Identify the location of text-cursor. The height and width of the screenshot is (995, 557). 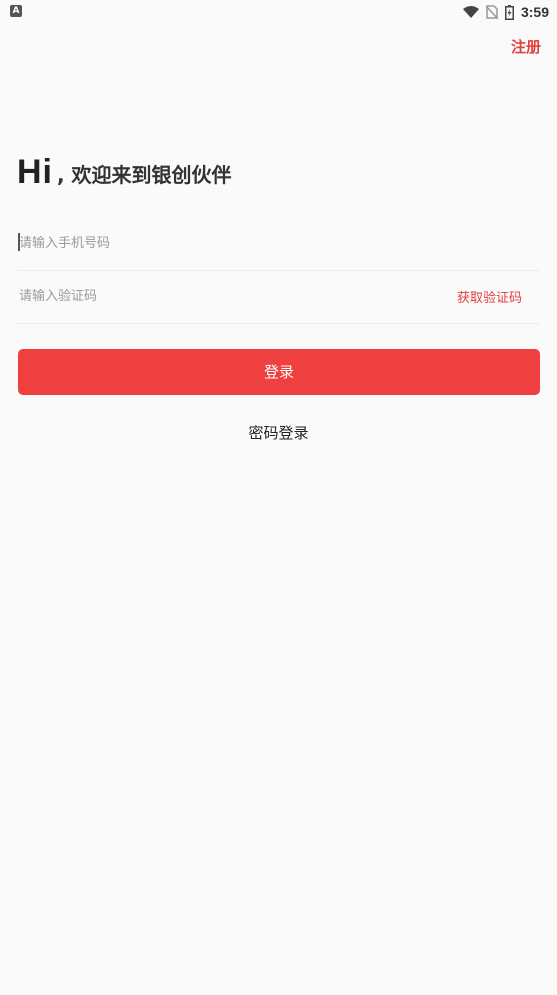
(19, 242).